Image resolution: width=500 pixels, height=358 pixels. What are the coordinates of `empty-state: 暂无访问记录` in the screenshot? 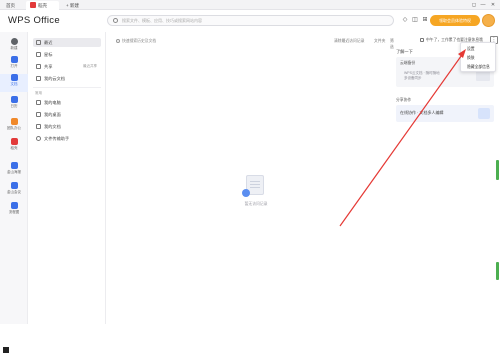 It's located at (255, 190).